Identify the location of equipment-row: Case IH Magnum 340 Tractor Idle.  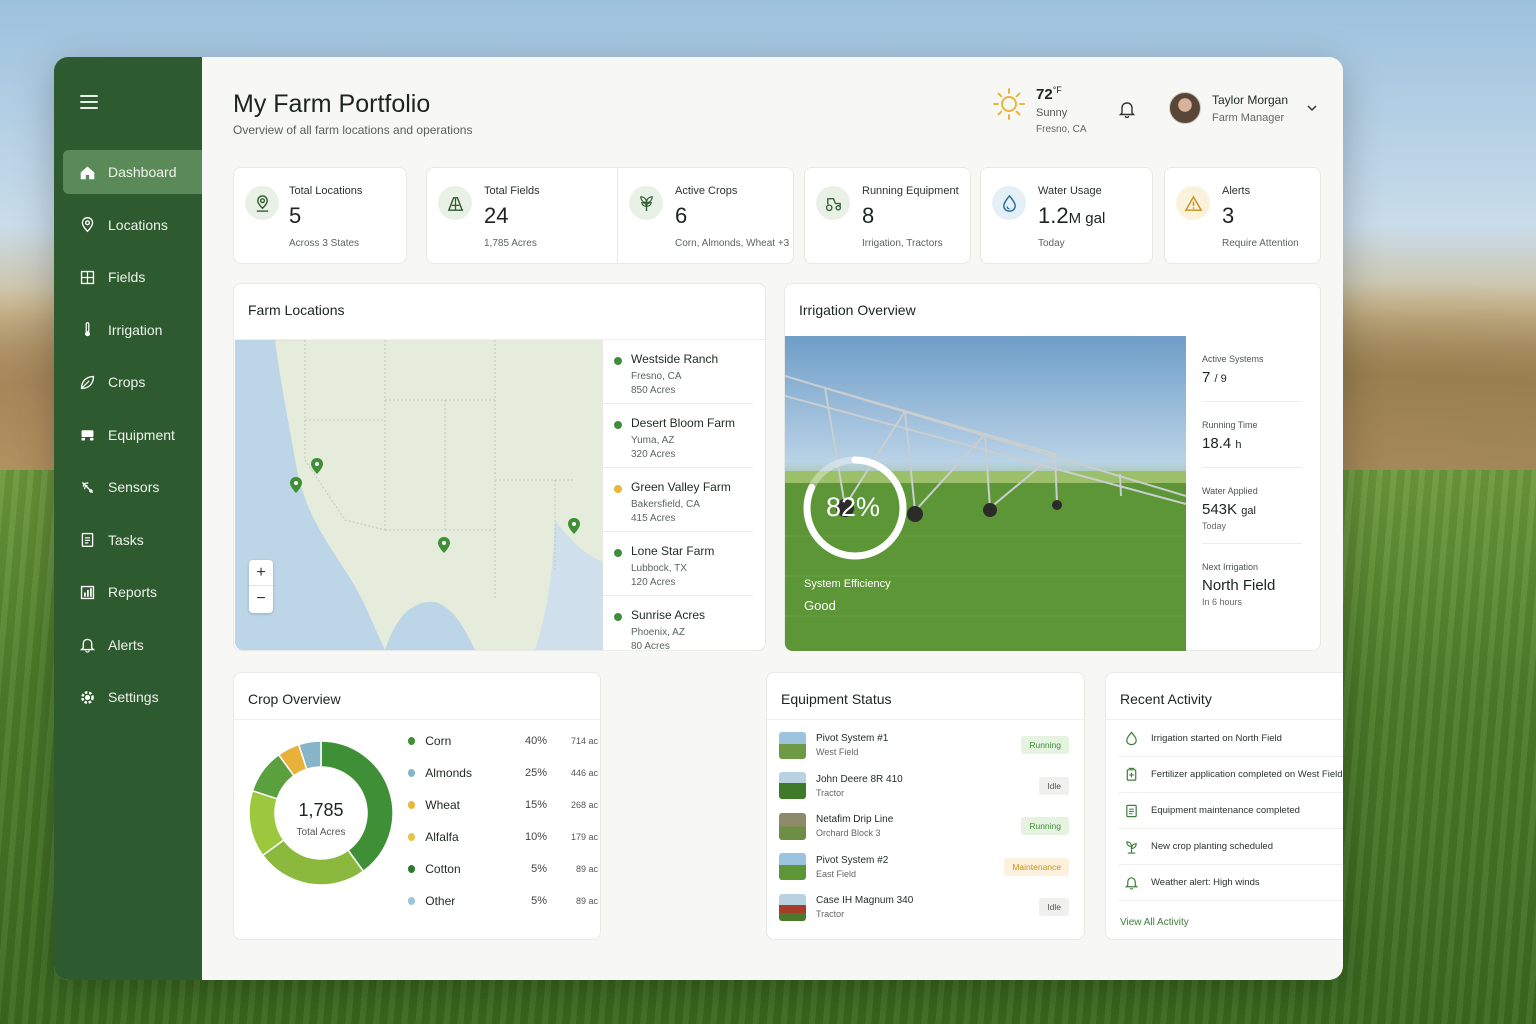
(925, 907).